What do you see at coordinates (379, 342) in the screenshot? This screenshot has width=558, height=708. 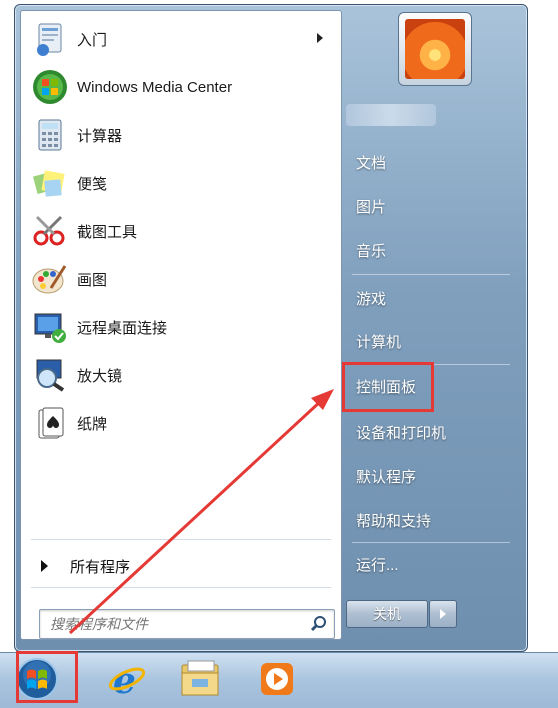 I see `menu-item-label: 计算机` at bounding box center [379, 342].